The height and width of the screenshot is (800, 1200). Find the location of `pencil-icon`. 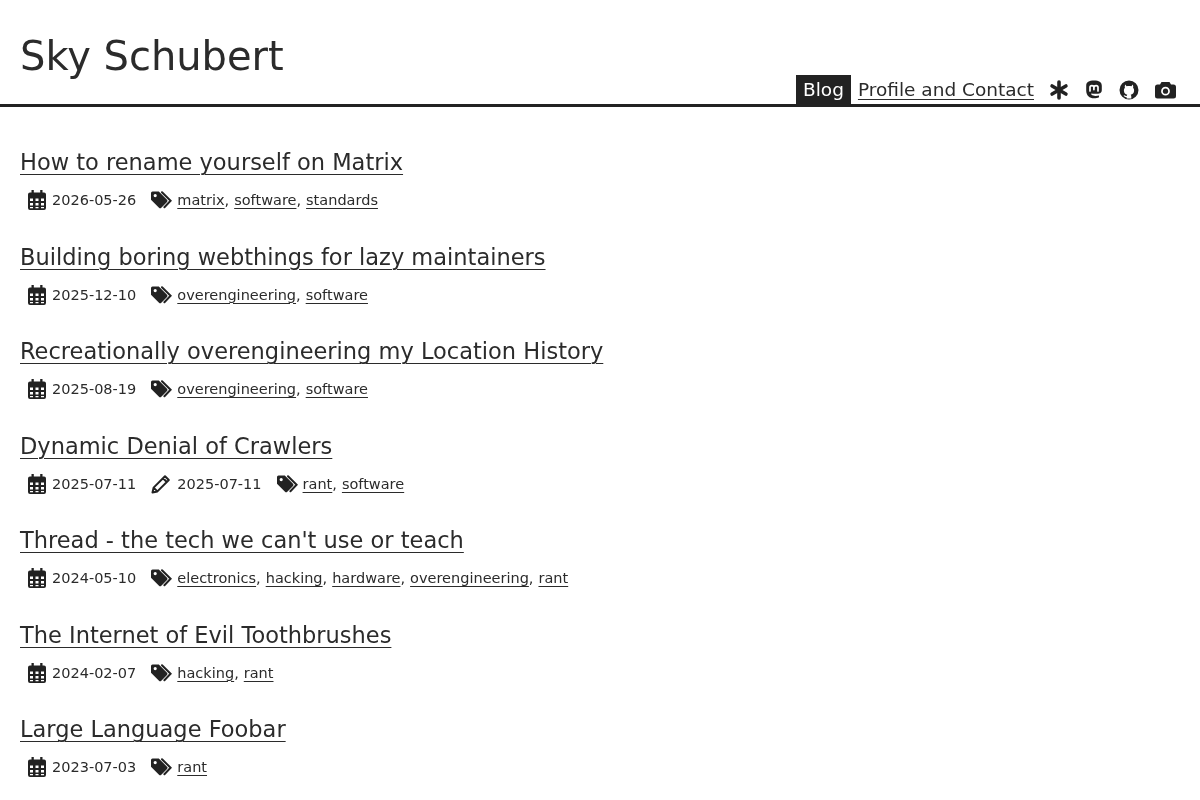

pencil-icon is located at coordinates (161, 483).